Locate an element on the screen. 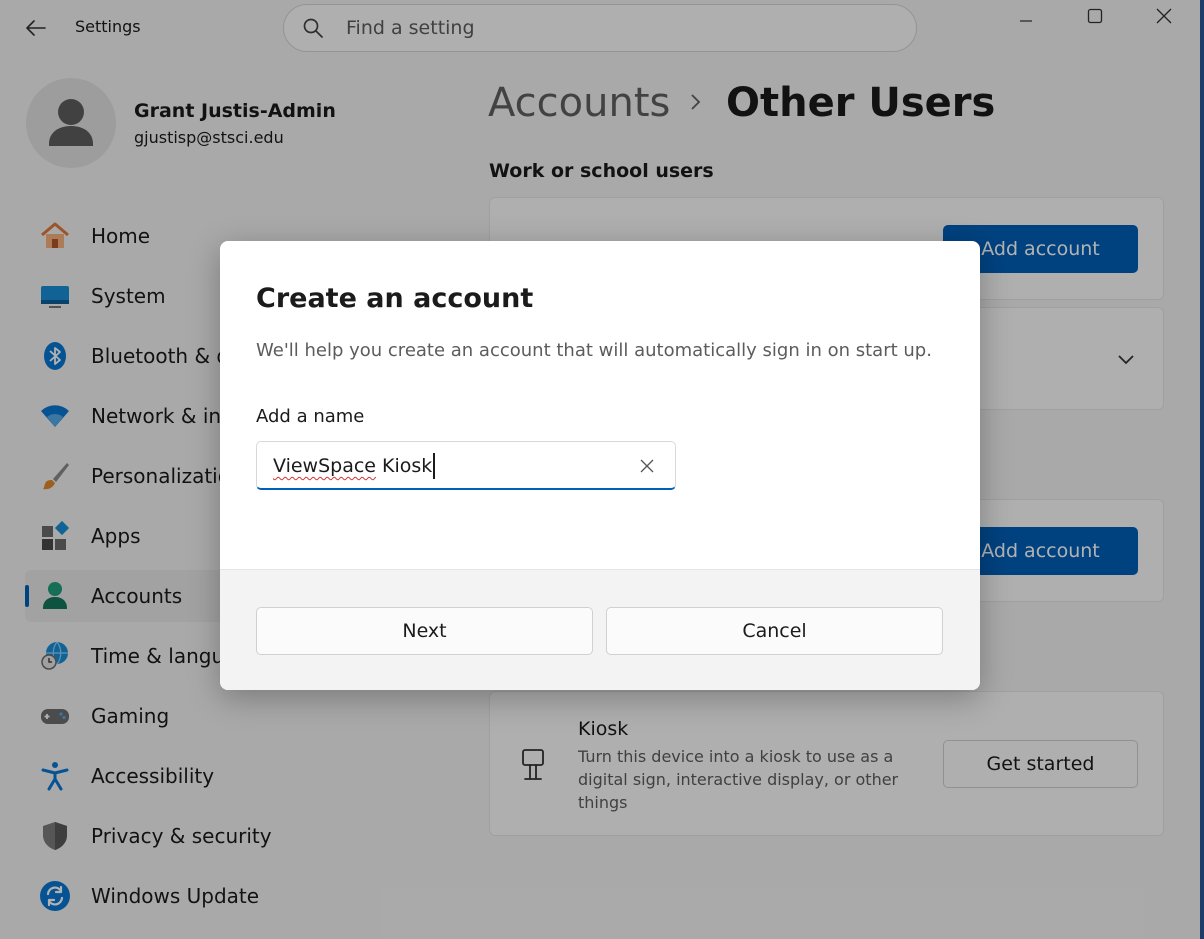 Image resolution: width=1204 pixels, height=939 pixels. name-input-value-rest: Kiosk is located at coordinates (404, 466).